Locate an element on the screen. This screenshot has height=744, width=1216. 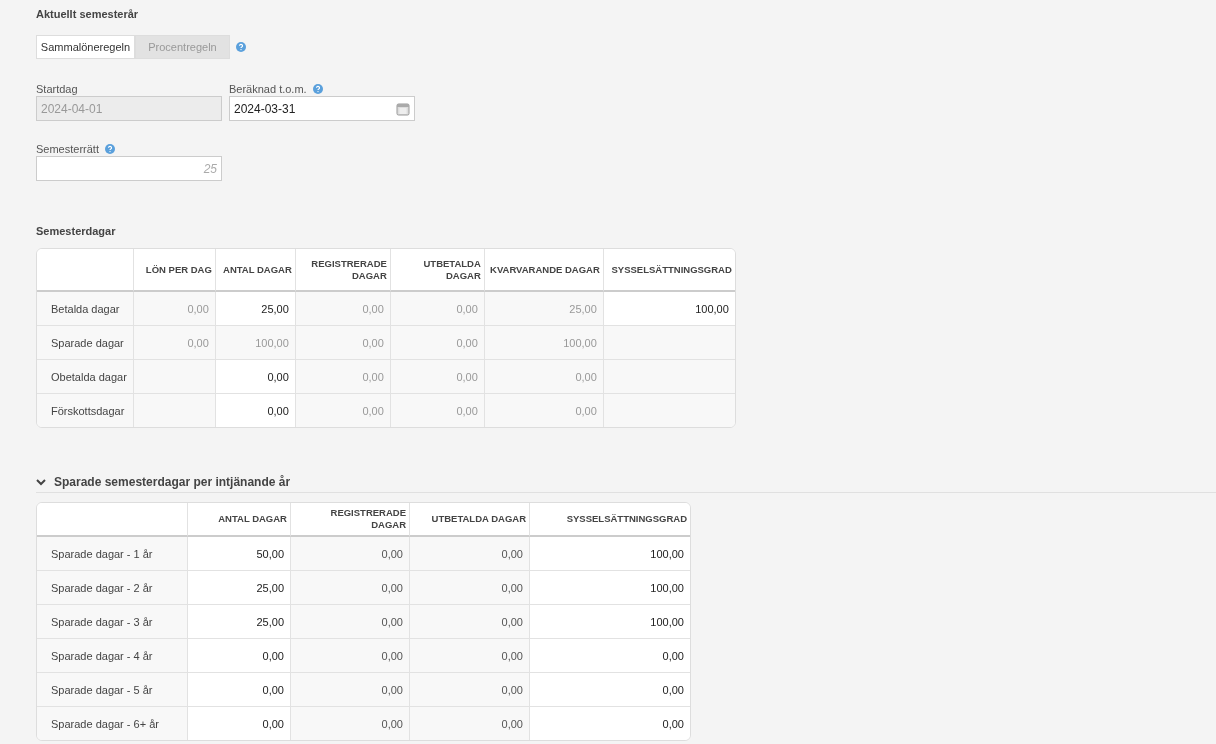
table-cell: 50,00 is located at coordinates (239, 554).